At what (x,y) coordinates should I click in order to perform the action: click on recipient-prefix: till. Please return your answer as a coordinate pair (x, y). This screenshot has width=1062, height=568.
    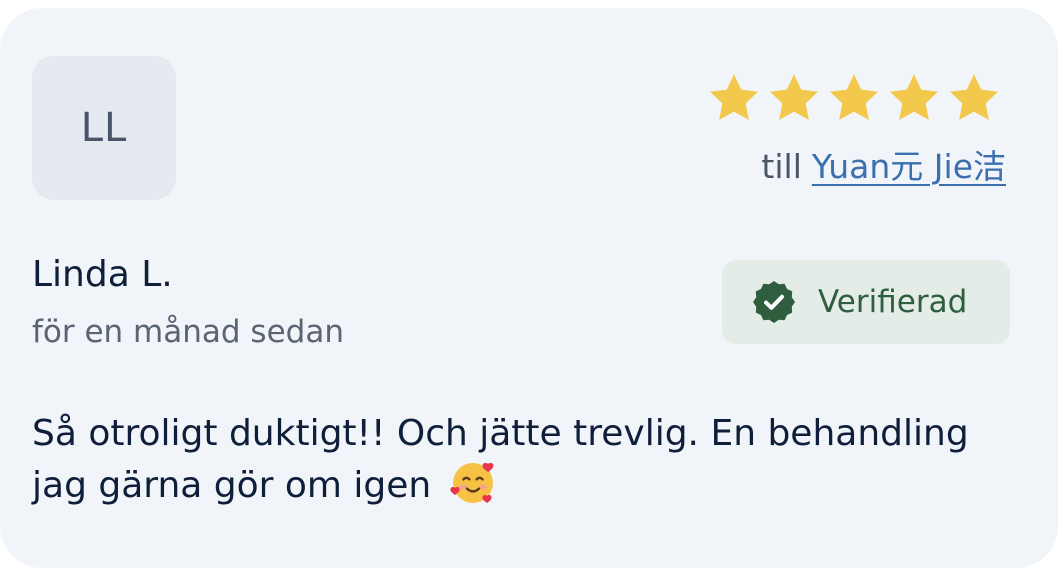
    Looking at the image, I should click on (781, 166).